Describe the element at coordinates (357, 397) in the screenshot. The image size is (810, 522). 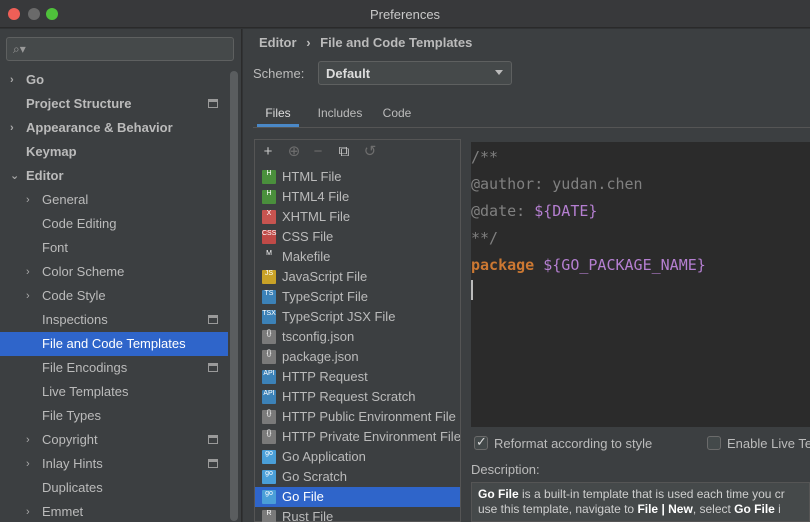
I see `template-item: API HTTP Request Scratch` at that location.